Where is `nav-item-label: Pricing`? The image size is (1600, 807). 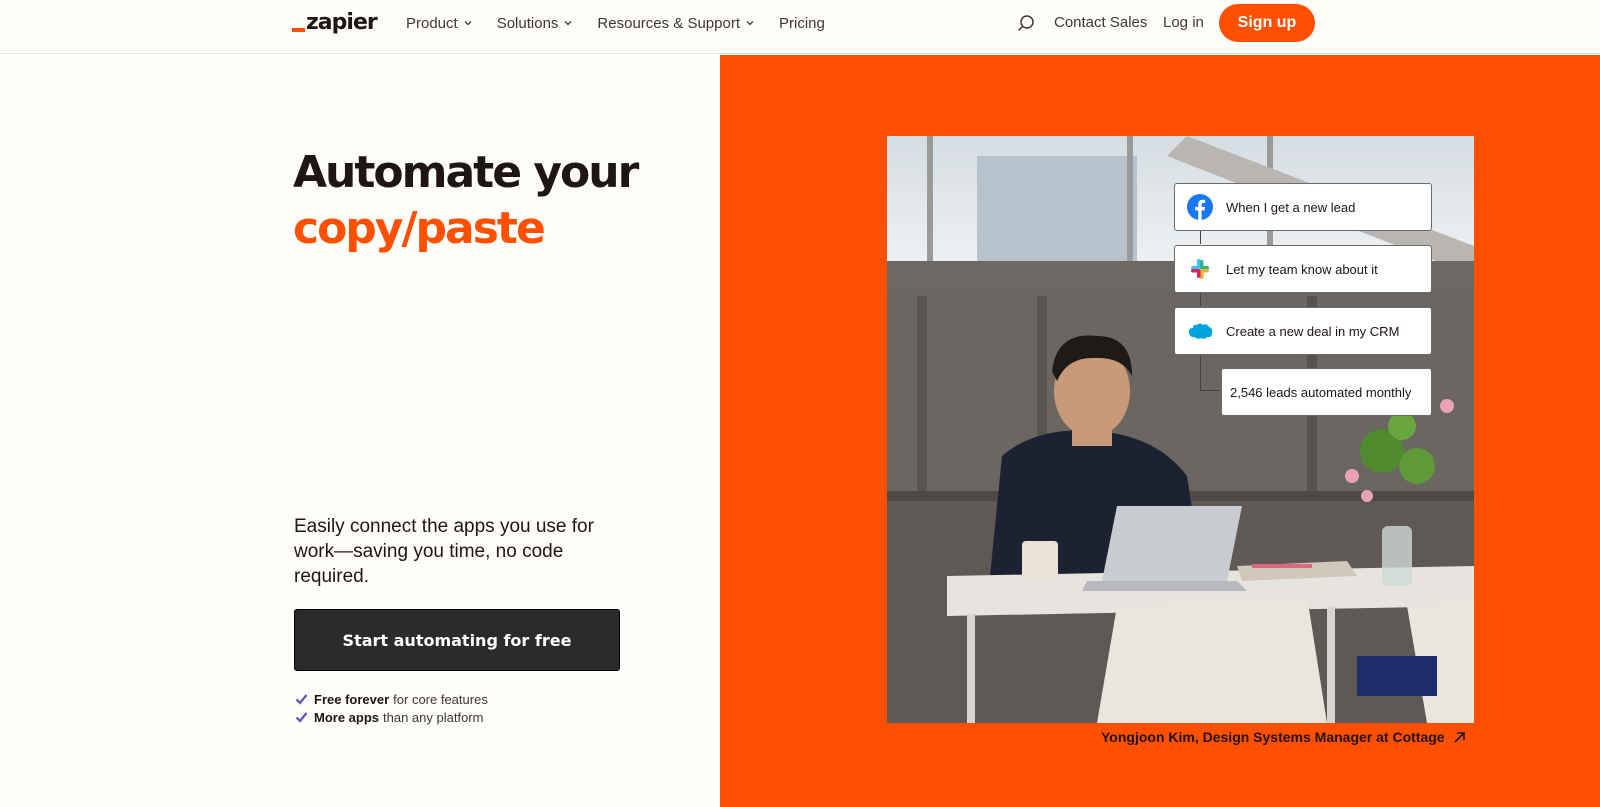 nav-item-label: Pricing is located at coordinates (802, 23).